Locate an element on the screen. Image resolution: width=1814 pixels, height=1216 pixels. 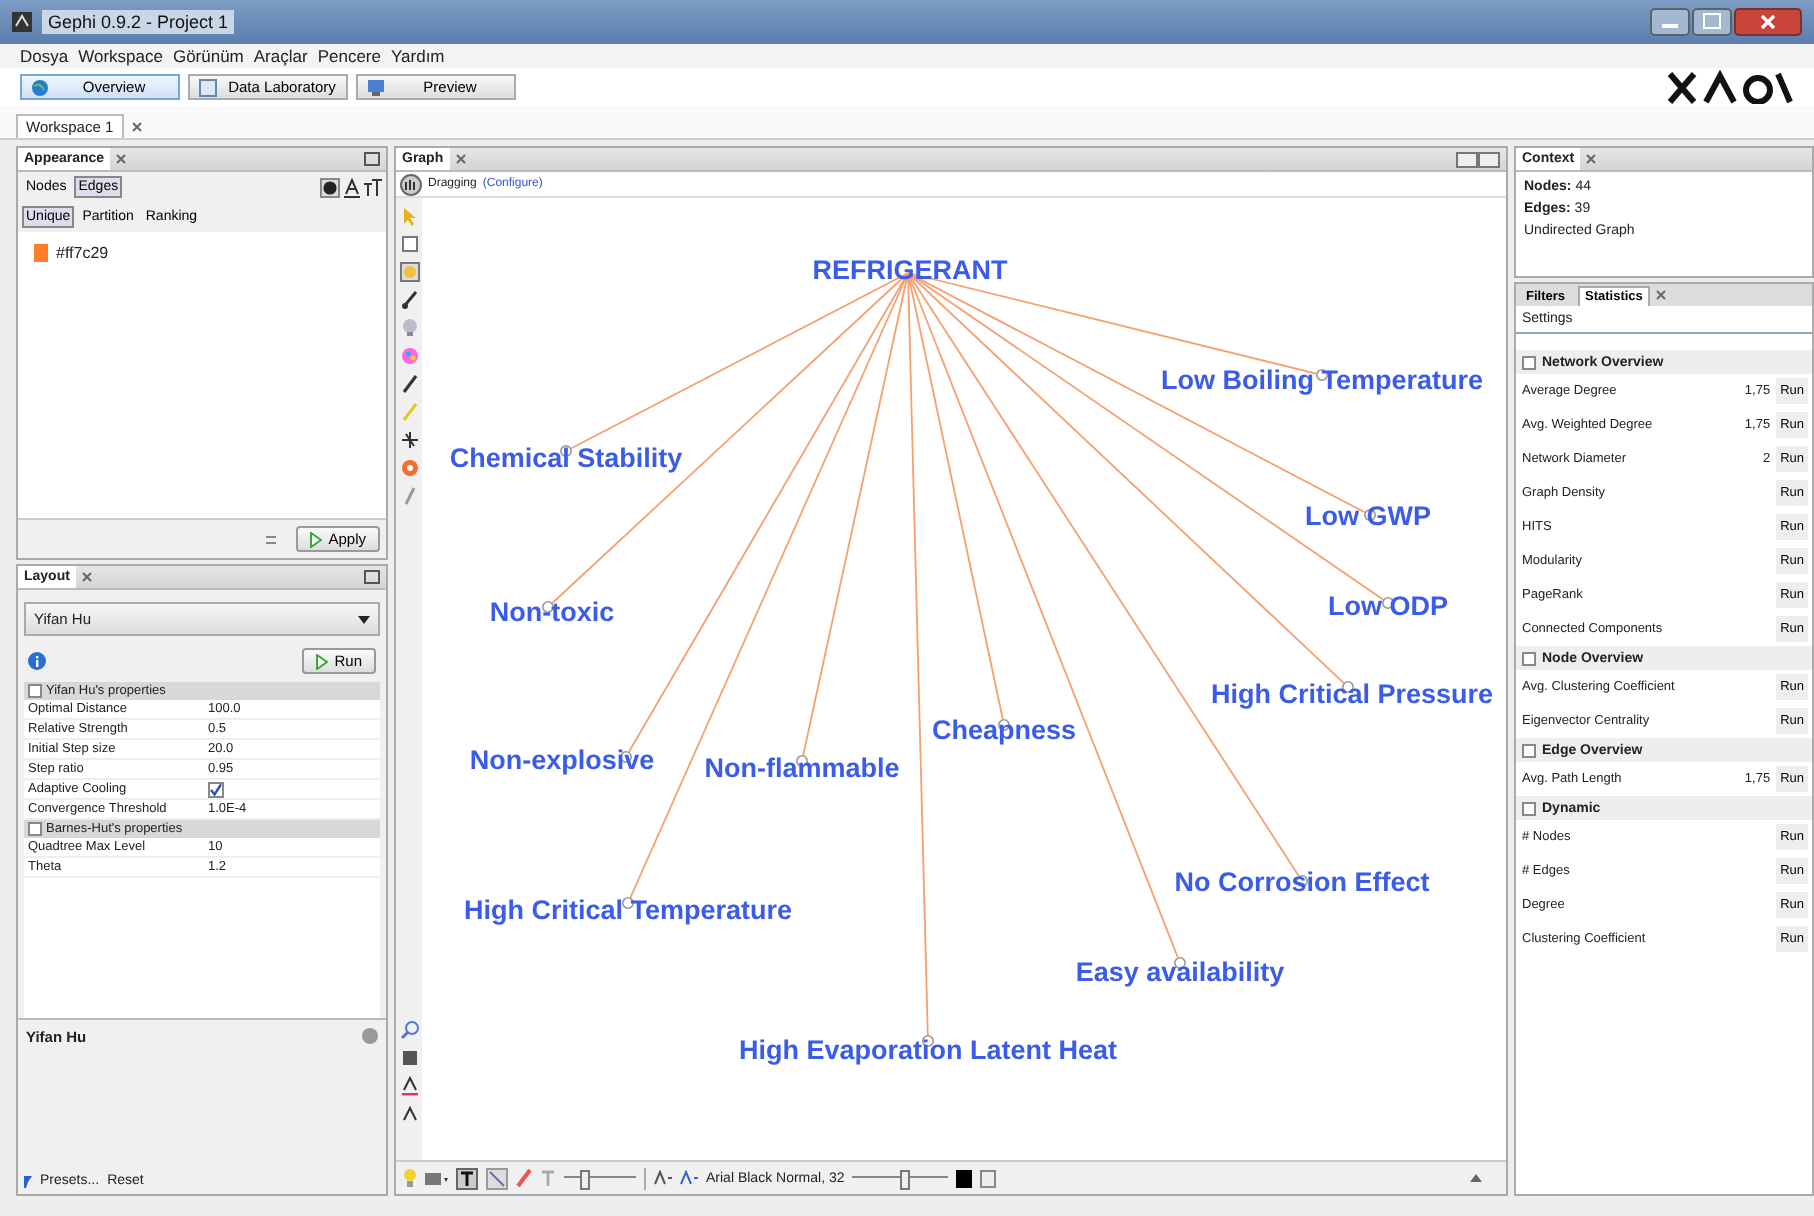
node-label: Non-explosive is located at coordinates (562, 760).